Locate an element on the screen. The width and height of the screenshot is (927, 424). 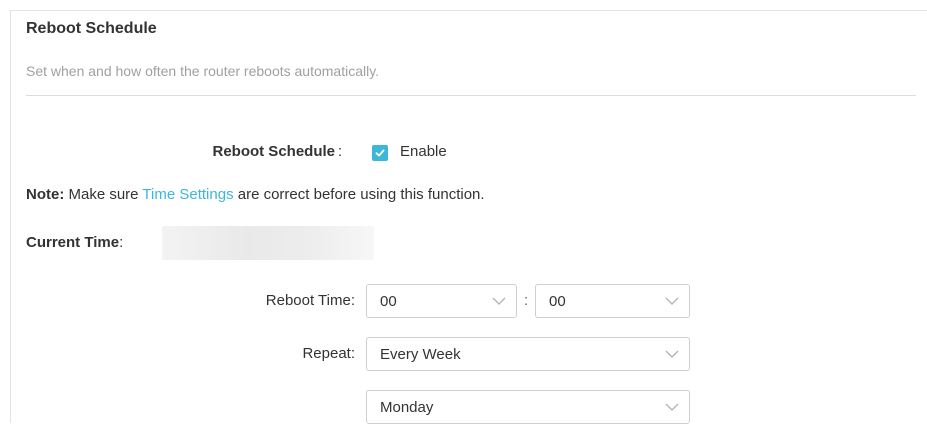
panel-top-border is located at coordinates (468, 10).